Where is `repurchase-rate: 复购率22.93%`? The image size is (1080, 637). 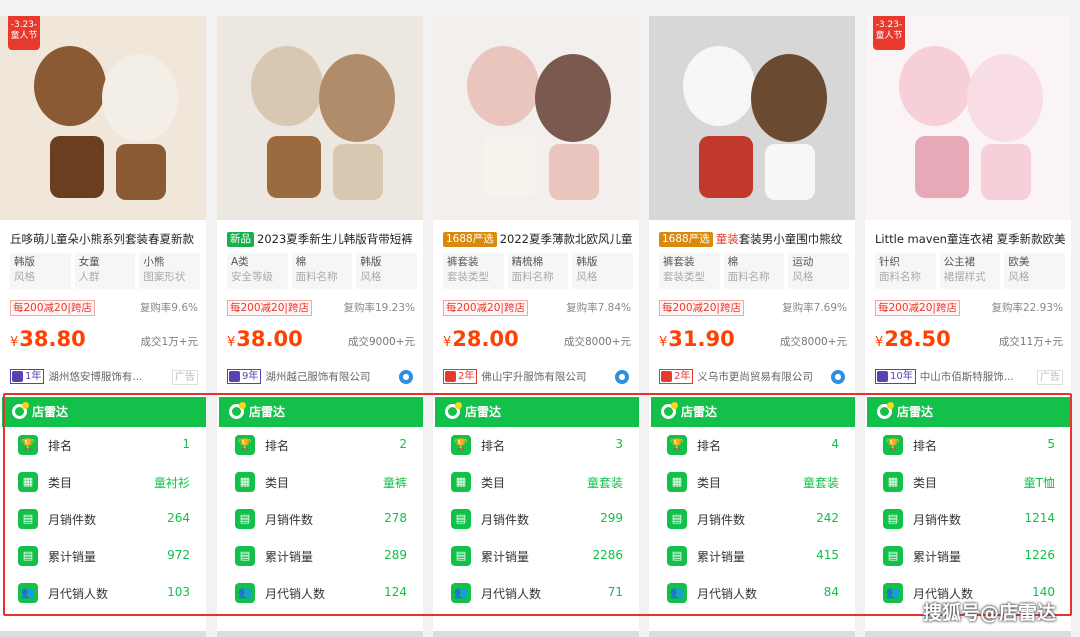
repurchase-rate: 复购率22.93% is located at coordinates (1027, 308).